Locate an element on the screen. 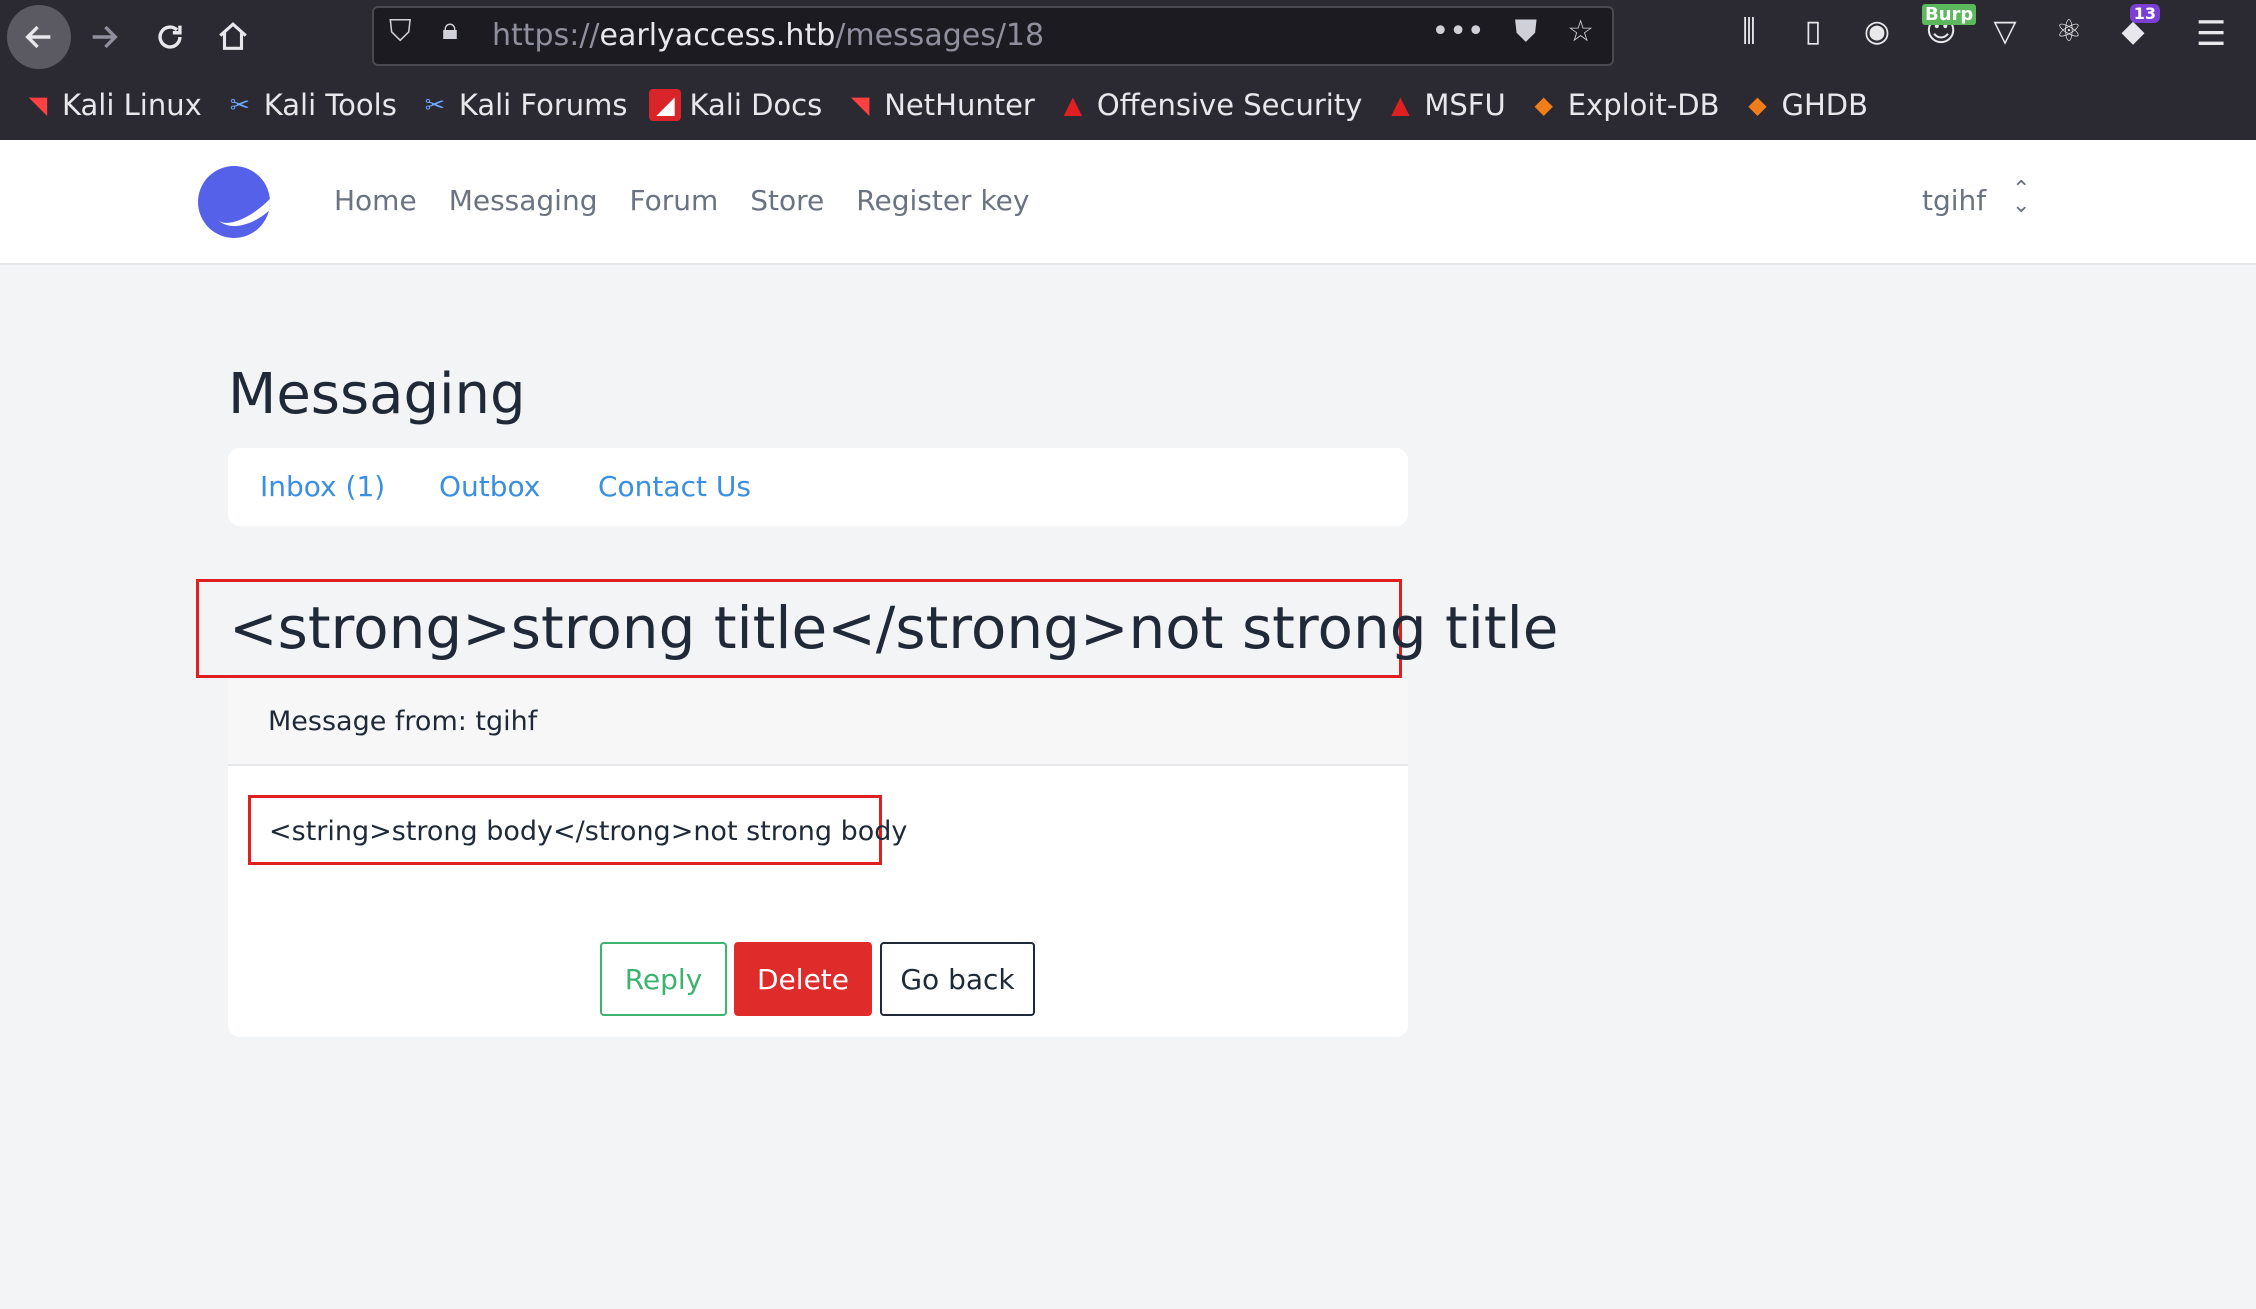  main-nav: Home Messaging Forum Store Register key is located at coordinates (681, 200).